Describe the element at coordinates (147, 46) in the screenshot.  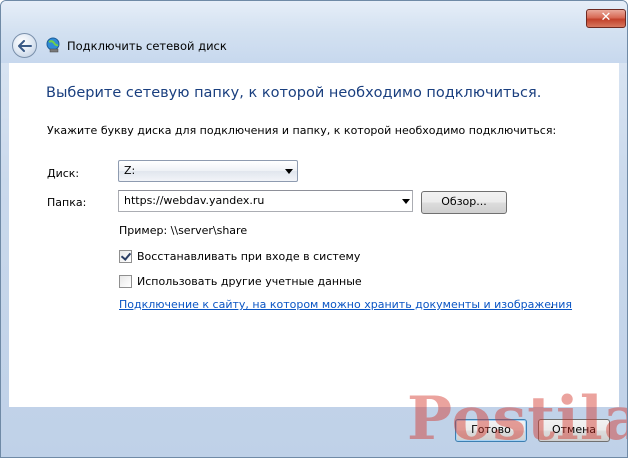
I see `window-title: Подключить сетевой диск` at that location.